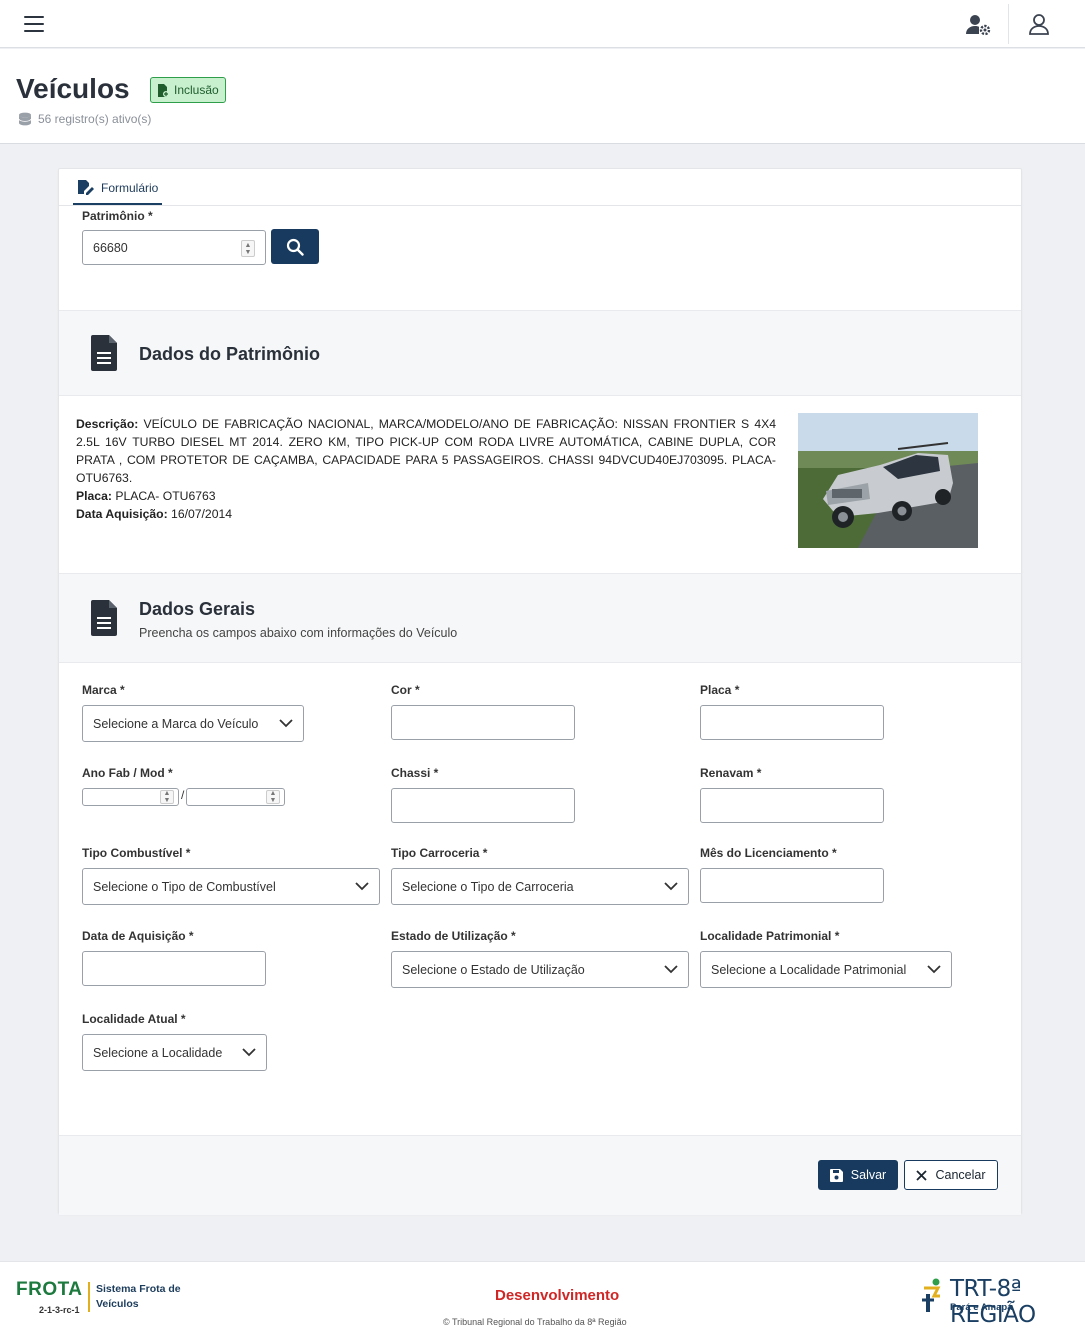 This screenshot has height=1333, width=1085. I want to click on combustivel-placeholder: Selecione o Tipo de Combustível, so click(184, 886).